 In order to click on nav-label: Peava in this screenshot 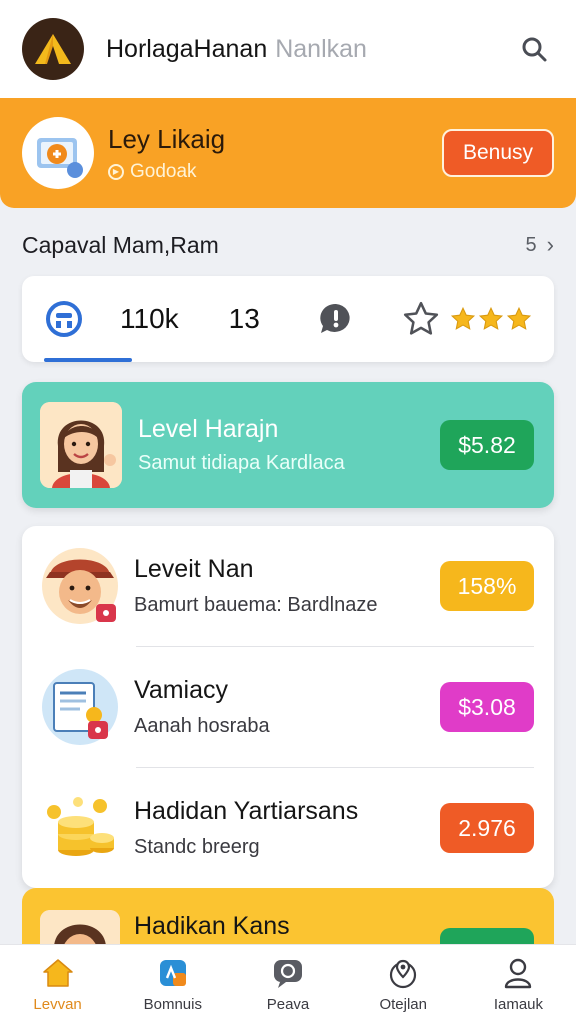, I will do `click(288, 1004)`.